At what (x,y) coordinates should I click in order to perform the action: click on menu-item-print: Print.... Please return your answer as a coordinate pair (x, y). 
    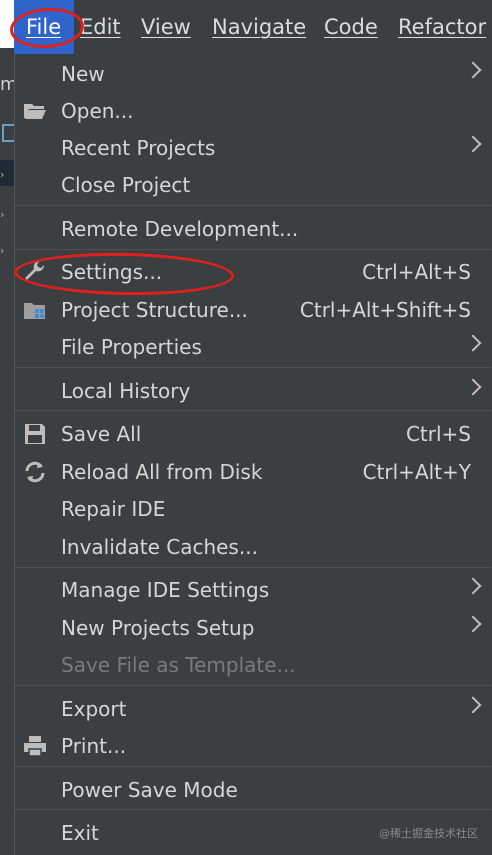
    Looking at the image, I should click on (253, 746).